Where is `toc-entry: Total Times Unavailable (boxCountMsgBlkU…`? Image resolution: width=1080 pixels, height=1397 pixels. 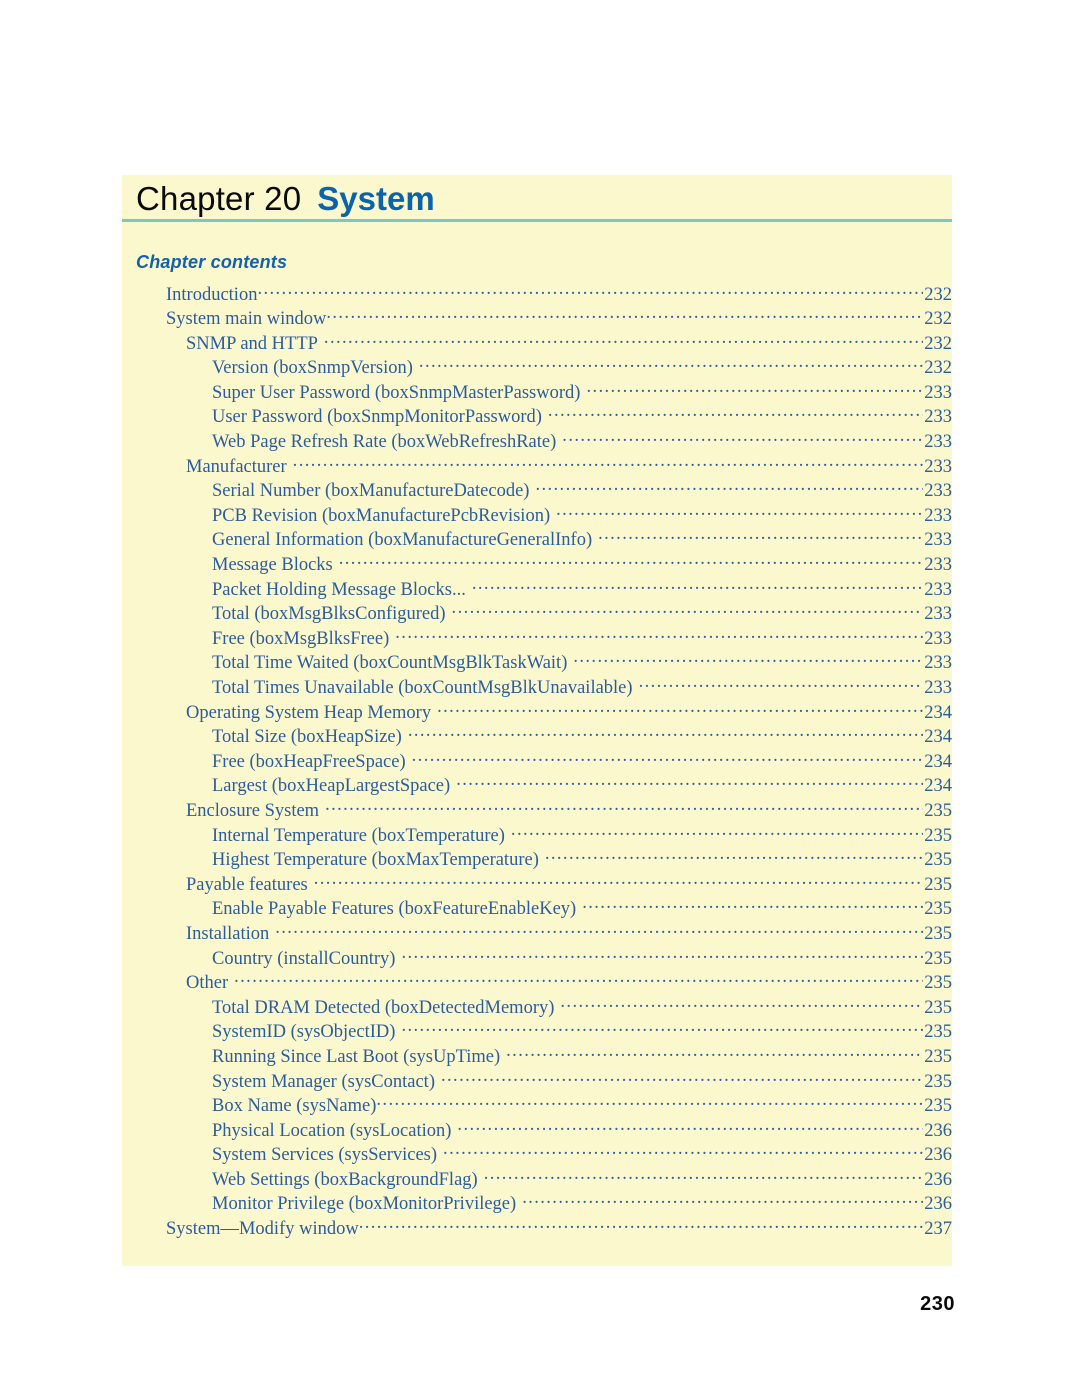 toc-entry: Total Times Unavailable (boxCountMsgBlkU… is located at coordinates (537, 687).